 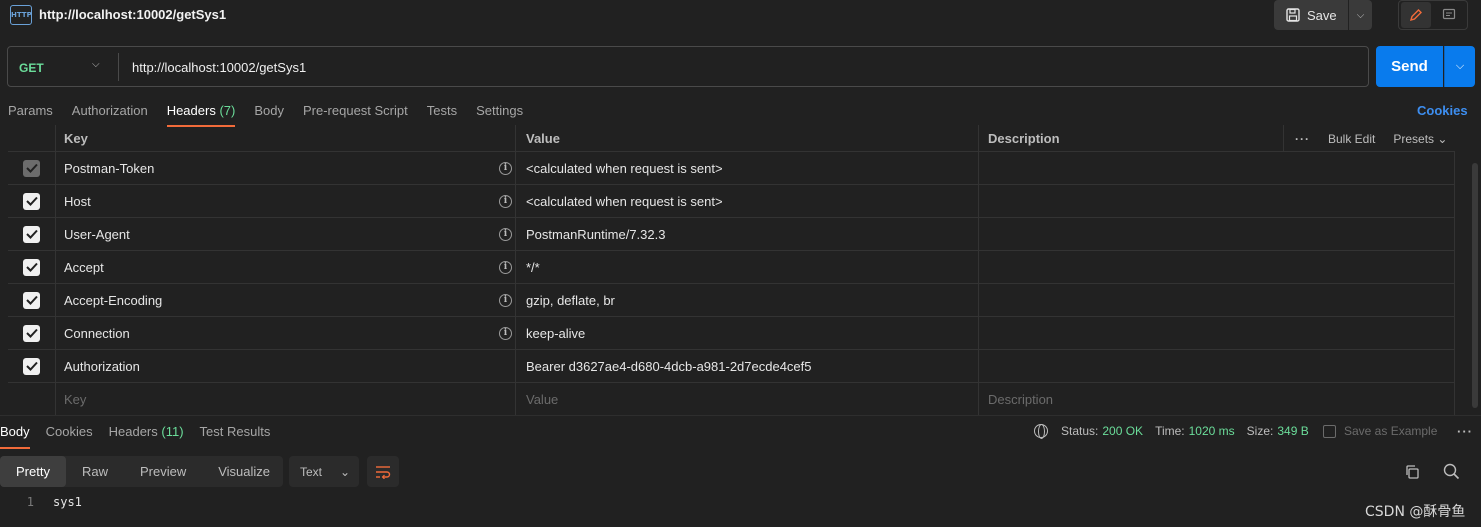 I want to click on view-raw-button: Raw, so click(x=95, y=471).